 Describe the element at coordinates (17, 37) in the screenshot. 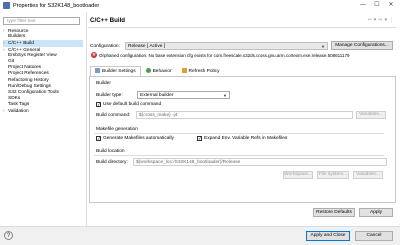

I see `tree-item-label: Builders` at that location.